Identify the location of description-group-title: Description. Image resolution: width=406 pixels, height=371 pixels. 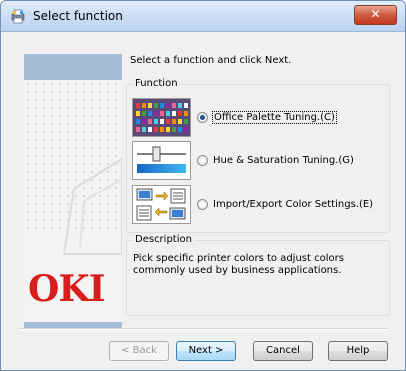
(163, 239).